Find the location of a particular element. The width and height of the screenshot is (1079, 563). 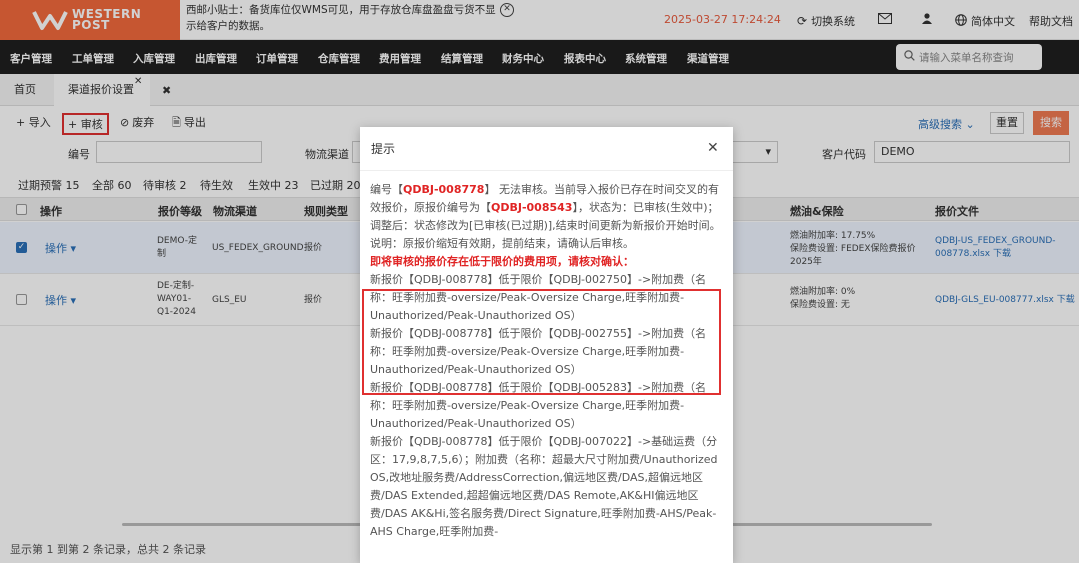

highlight-box is located at coordinates (541, 342).